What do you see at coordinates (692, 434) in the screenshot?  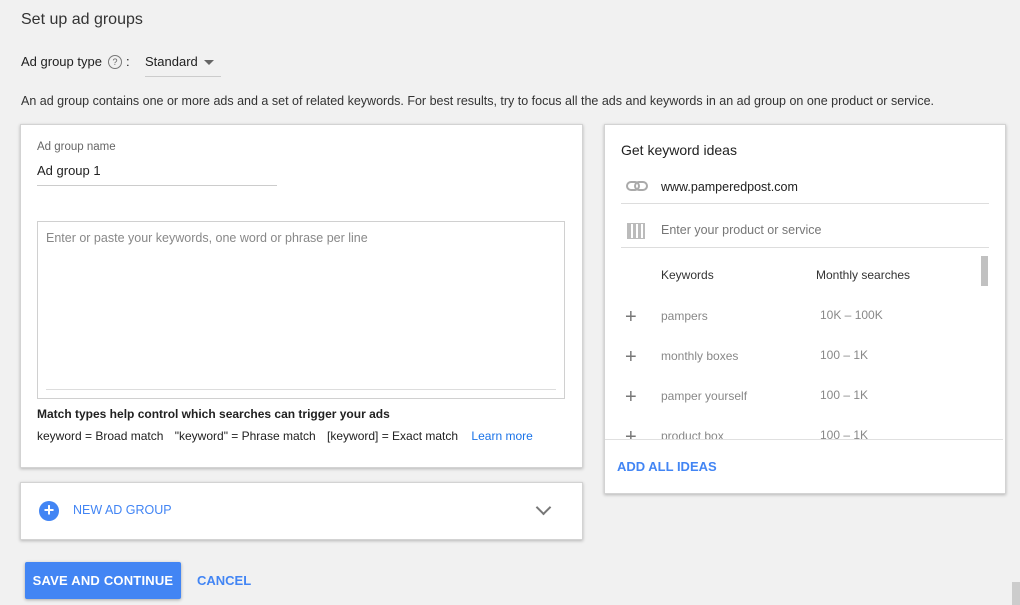 I see `keyword-text: product box` at bounding box center [692, 434].